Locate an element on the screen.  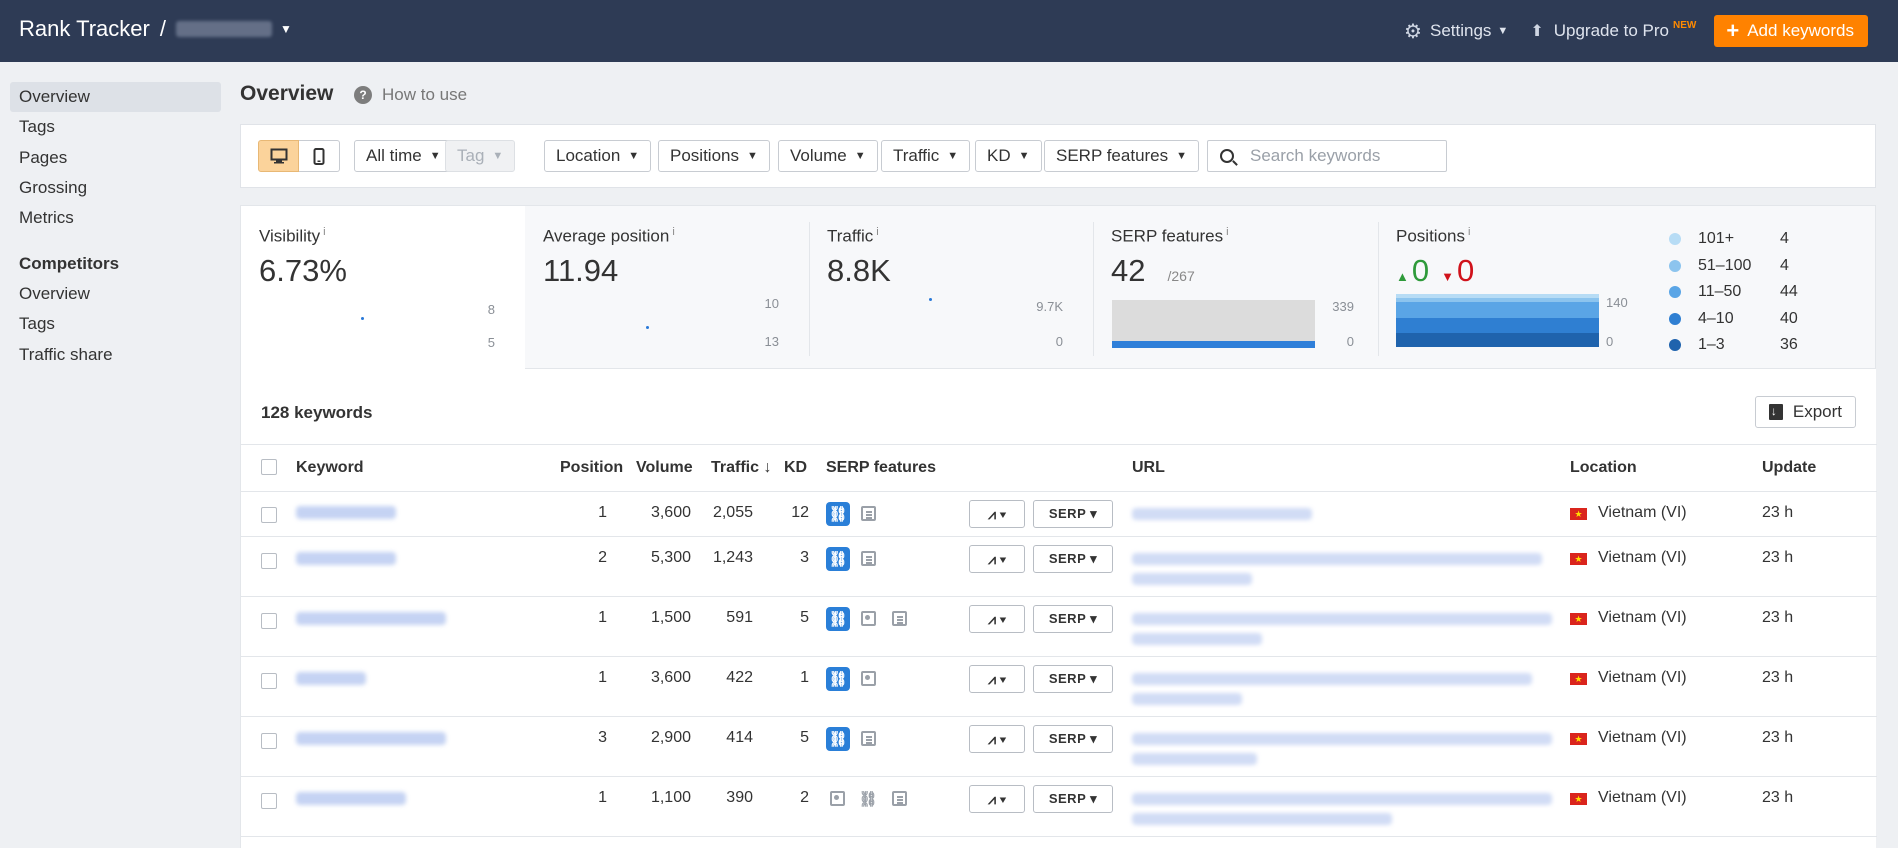
serp-features-filter: SERP features ▼ is located at coordinates (1122, 156).